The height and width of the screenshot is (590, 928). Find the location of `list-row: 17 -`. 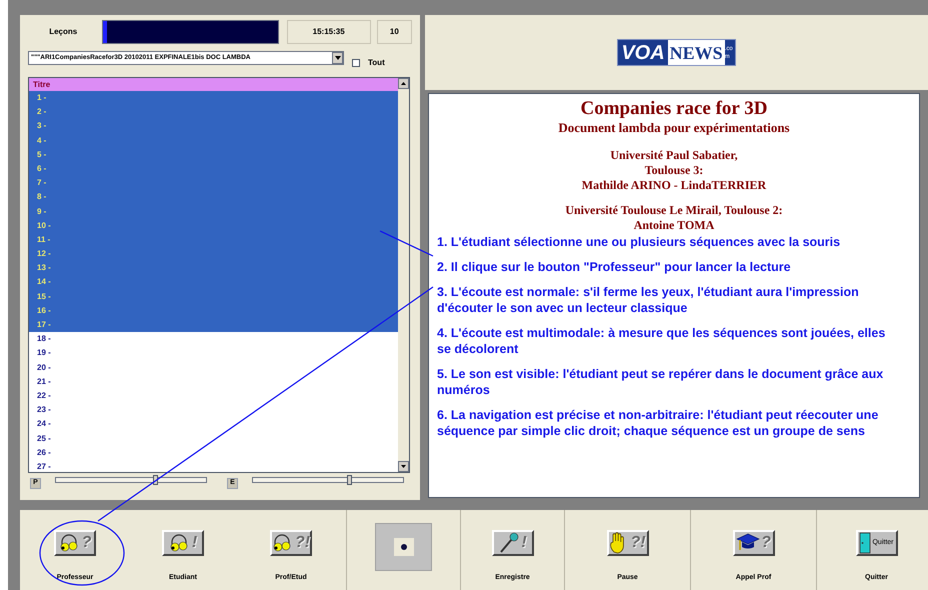

list-row: 17 - is located at coordinates (213, 325).